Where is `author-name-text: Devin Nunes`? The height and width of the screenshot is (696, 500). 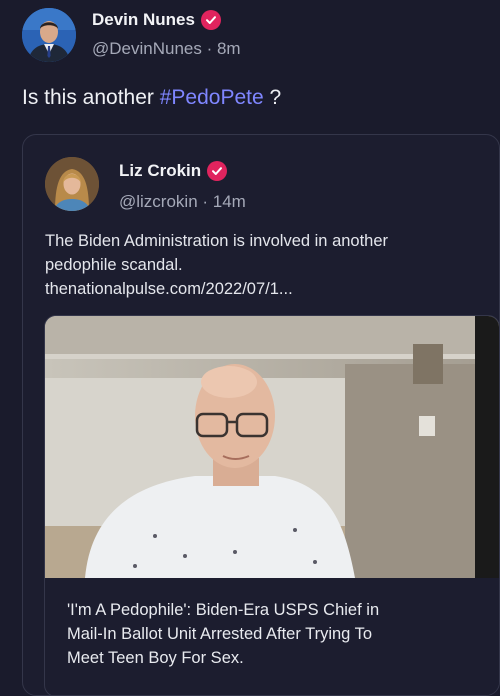 author-name-text: Devin Nunes is located at coordinates (143, 20).